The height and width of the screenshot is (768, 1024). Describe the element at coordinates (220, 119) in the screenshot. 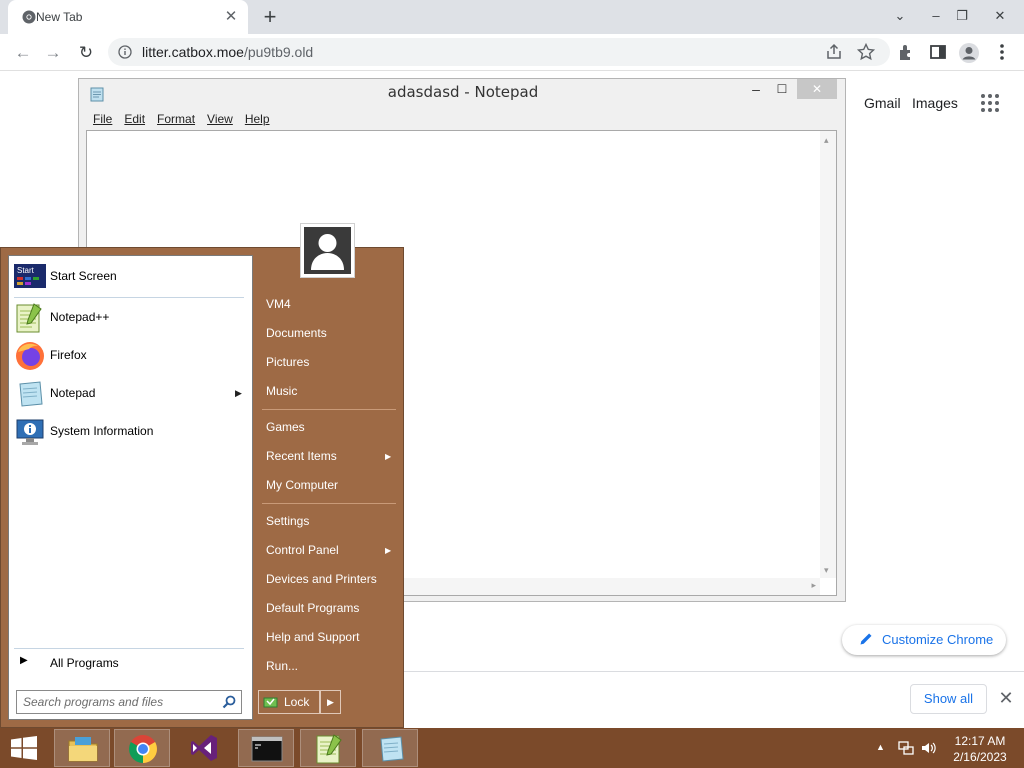

I see `menu-view: View` at that location.